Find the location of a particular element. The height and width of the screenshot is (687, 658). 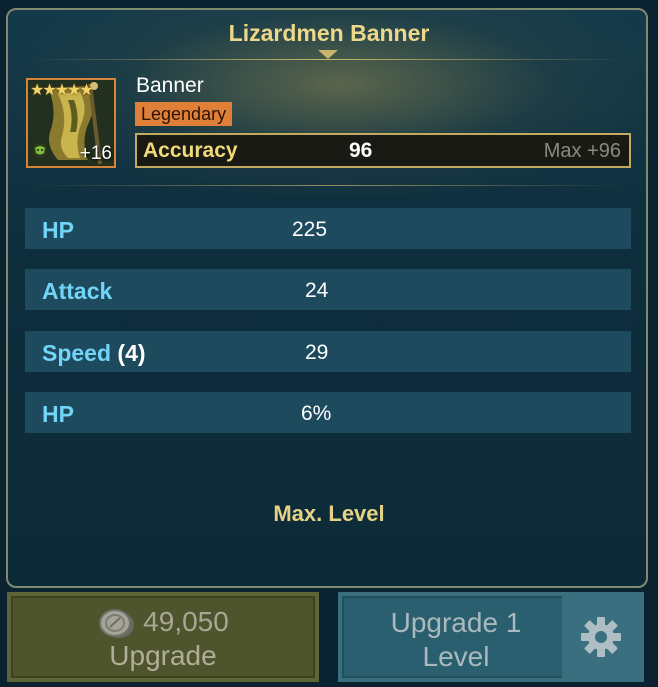

lizardman-set-icon is located at coordinates (40, 150).